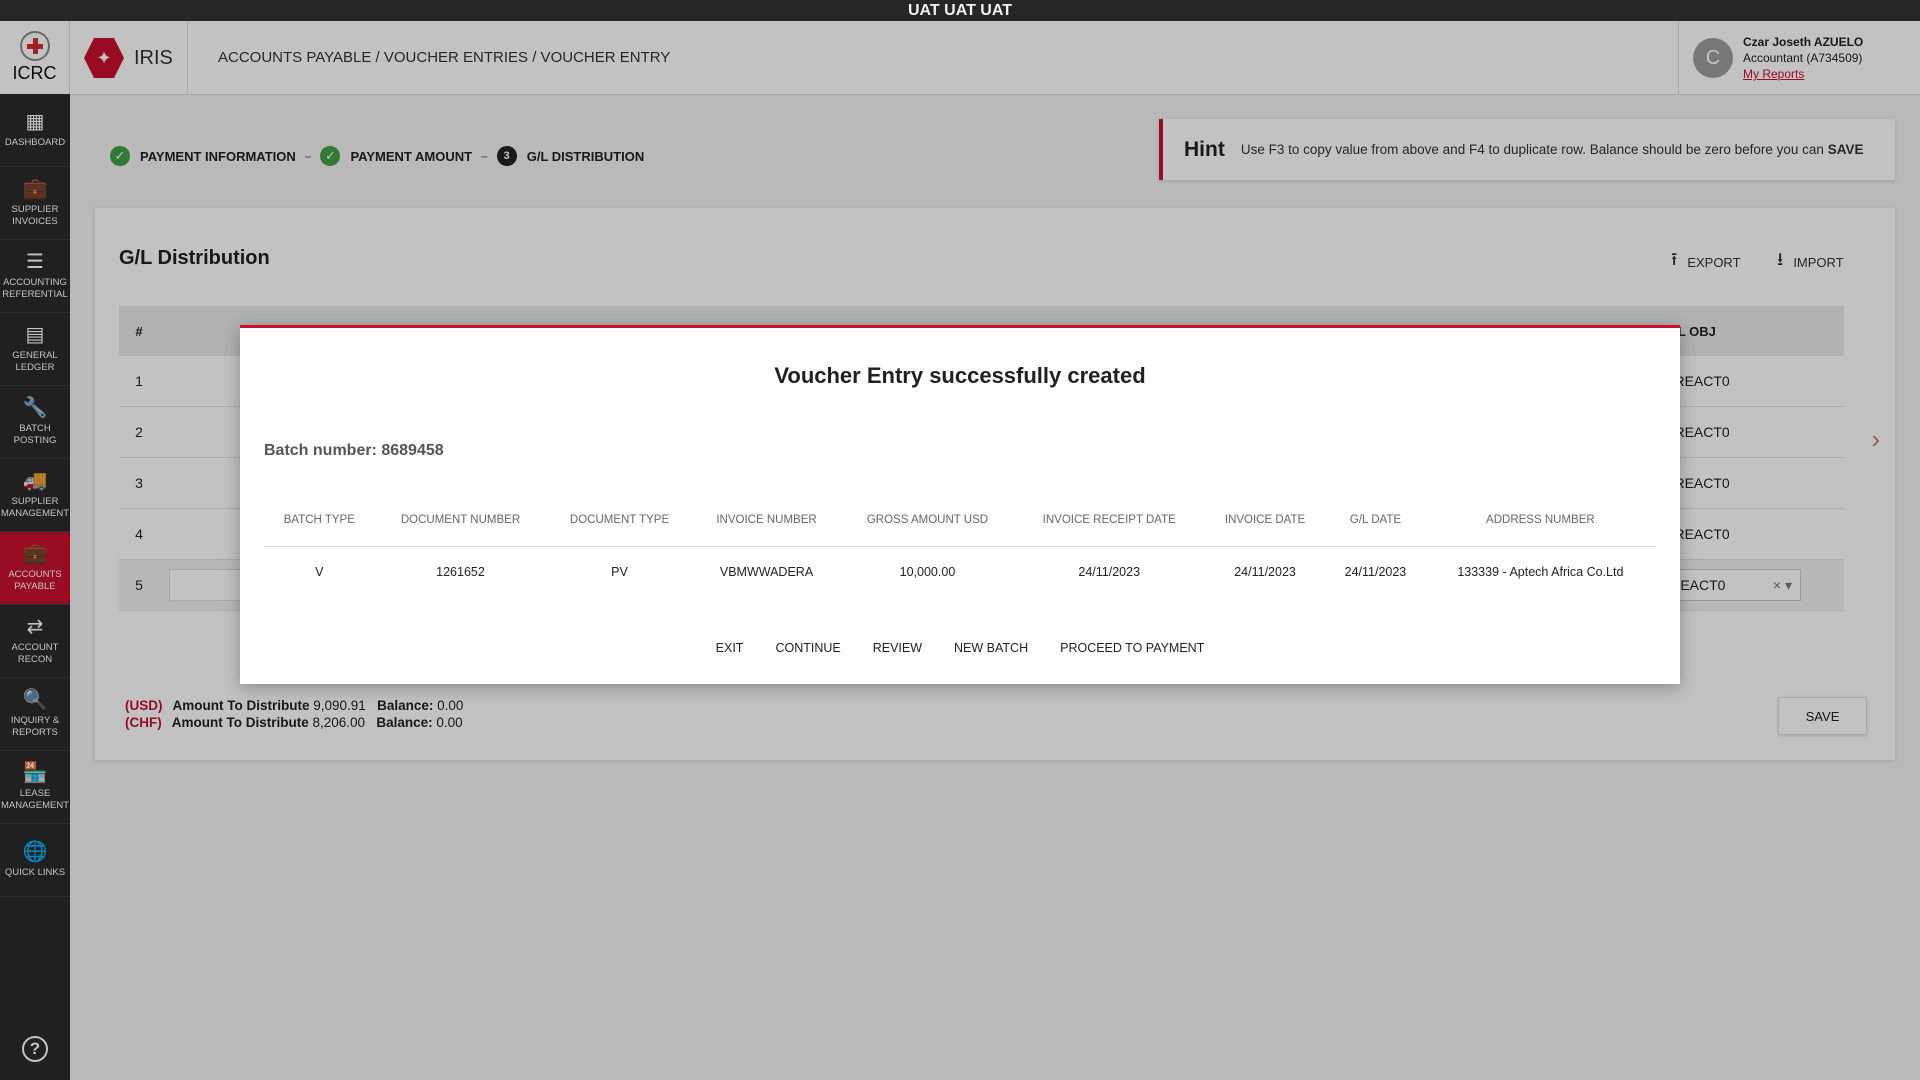  What do you see at coordinates (730, 648) in the screenshot?
I see `exit-button: EXIT` at bounding box center [730, 648].